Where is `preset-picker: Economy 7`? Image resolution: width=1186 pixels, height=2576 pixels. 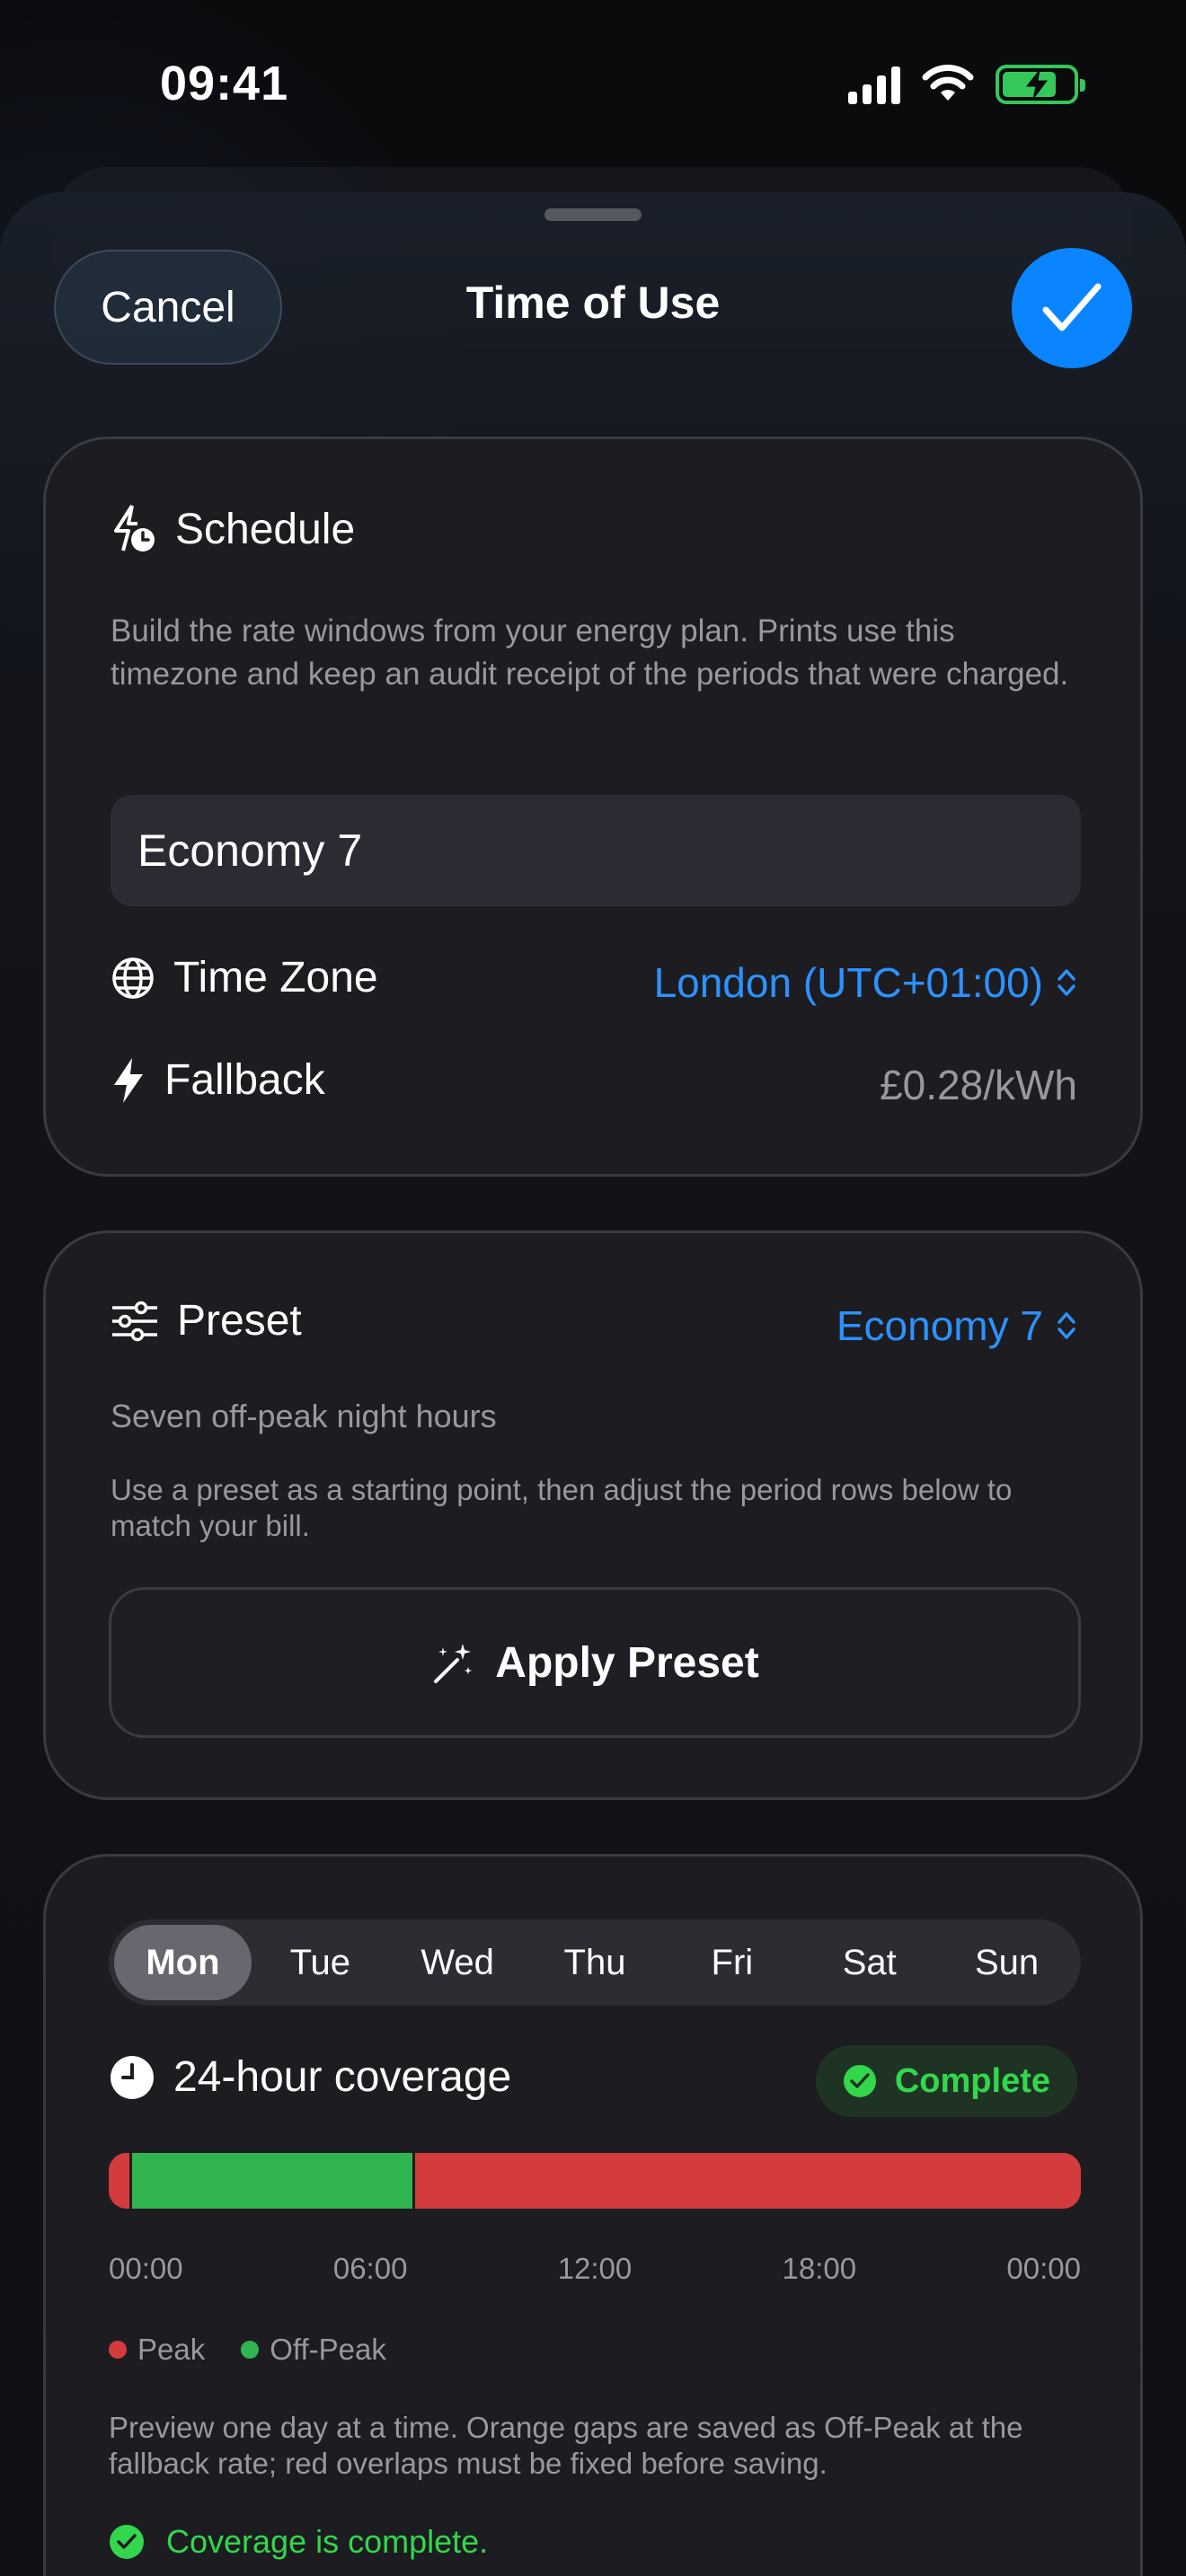
preset-picker: Economy 7 is located at coordinates (956, 1325).